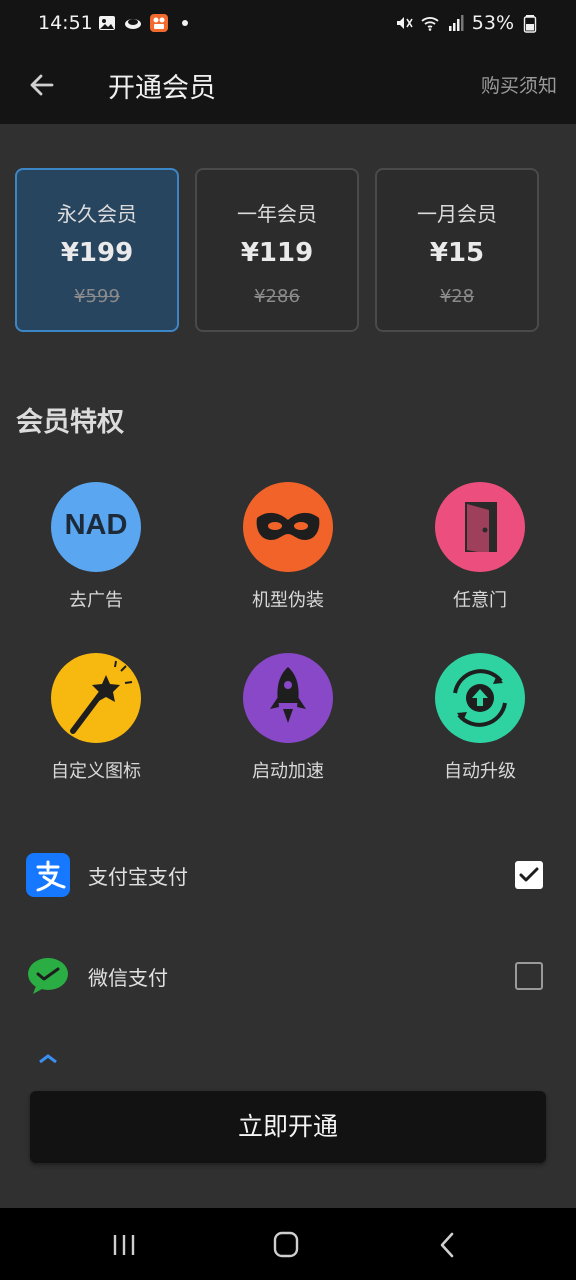 This screenshot has height=1280, width=576. Describe the element at coordinates (107, 23) in the screenshot. I see `image-icon` at that location.